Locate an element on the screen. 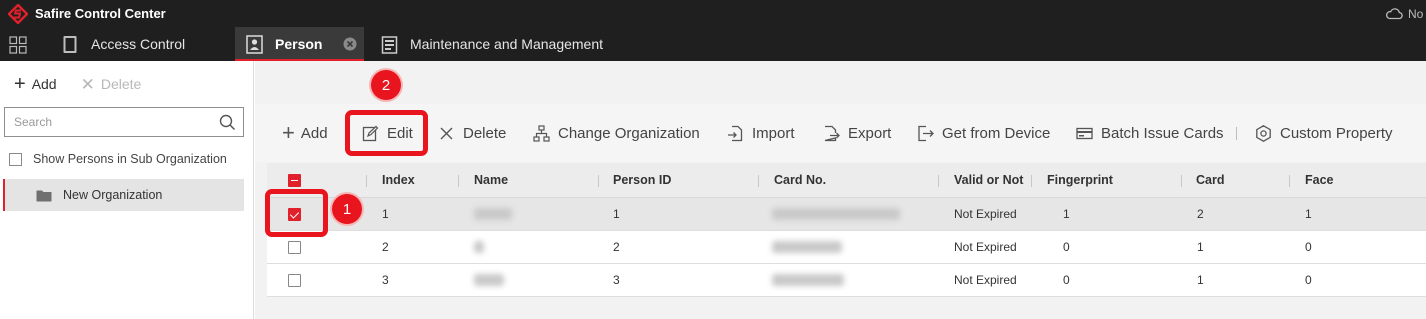  batch-issue-cards-label: Batch Issue Cards is located at coordinates (1162, 133).